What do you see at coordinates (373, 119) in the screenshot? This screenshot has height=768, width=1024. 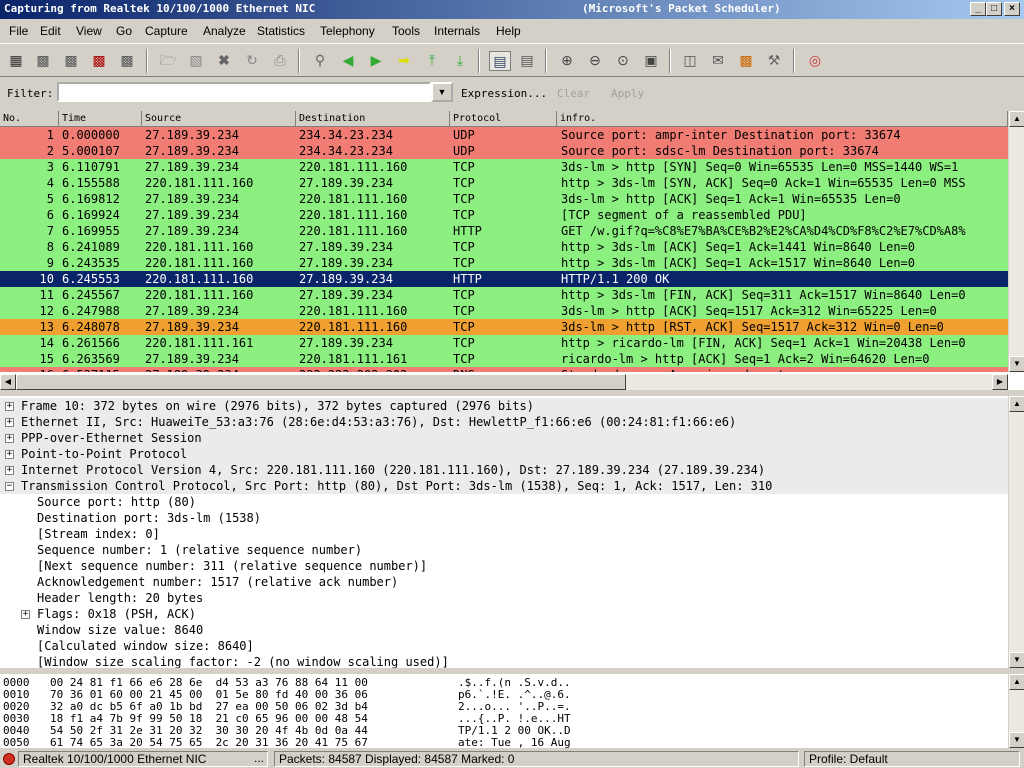 I see `column-destination: Destination` at bounding box center [373, 119].